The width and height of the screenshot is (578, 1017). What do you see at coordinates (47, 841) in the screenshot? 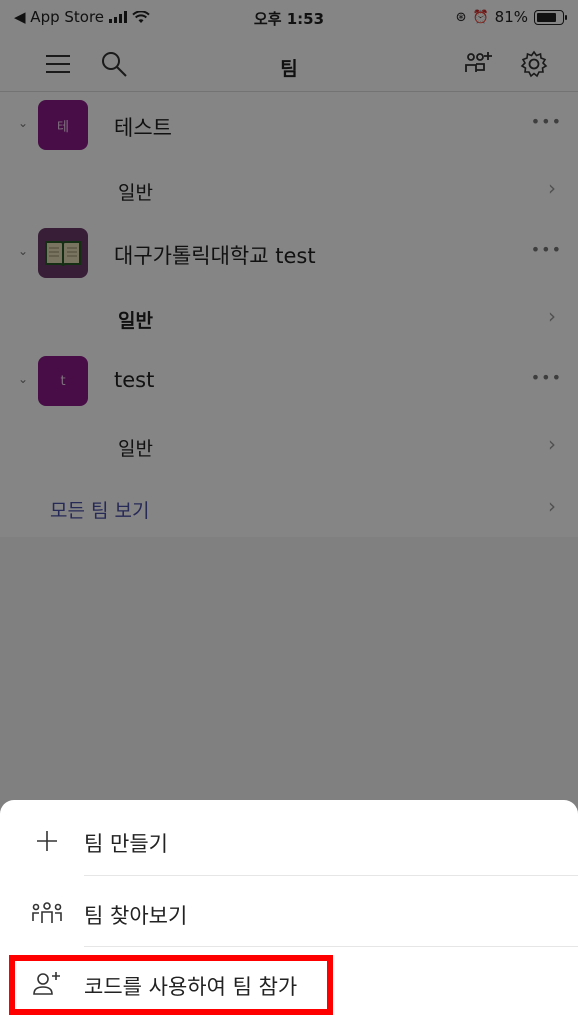
I see `plus-icon` at bounding box center [47, 841].